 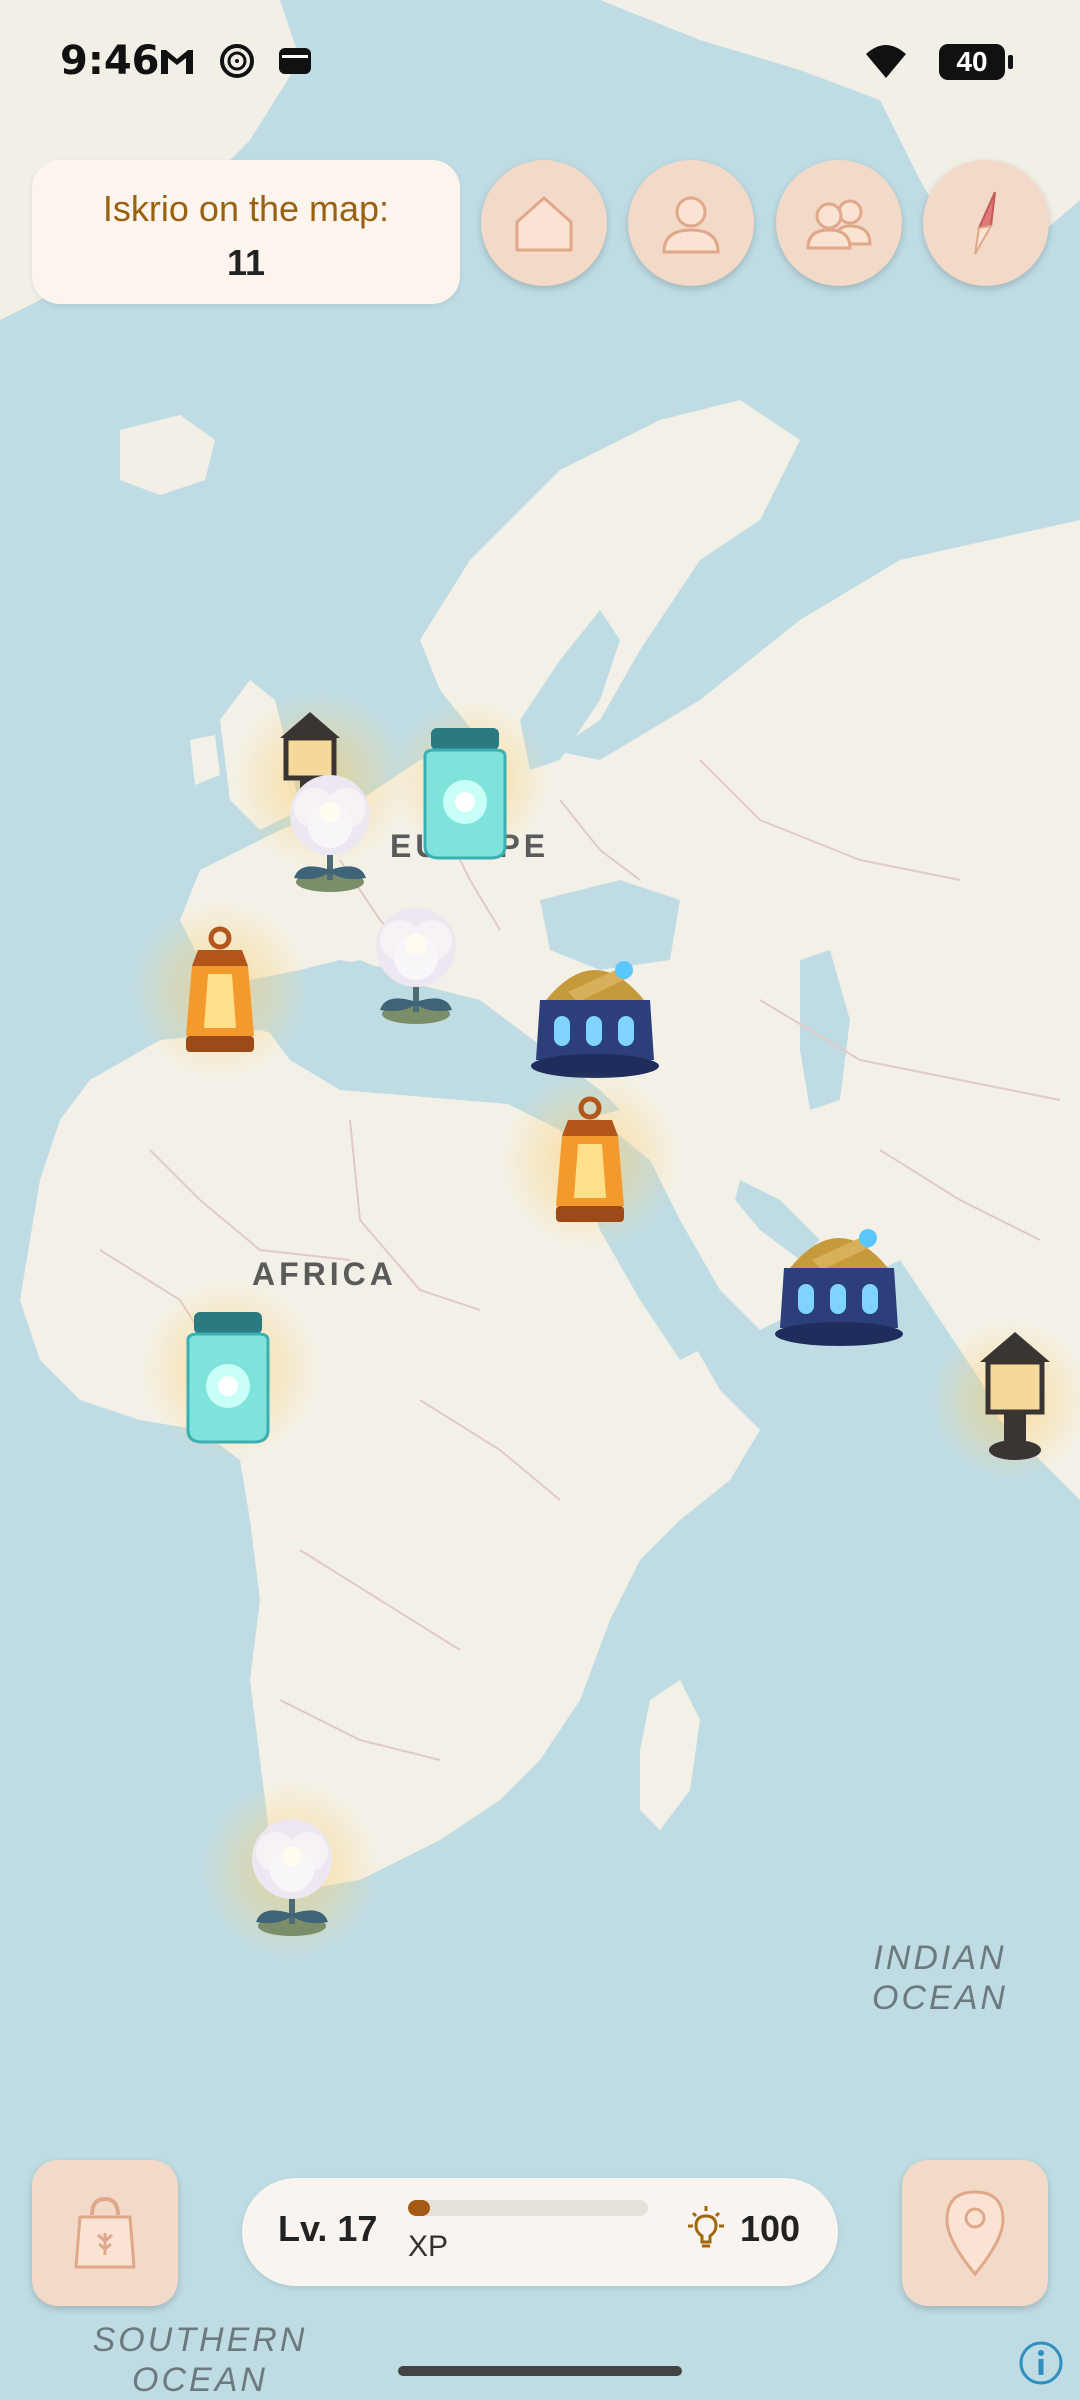 I want to click on southern-ocean-line-2: OCEAN, so click(x=200, y=2380).